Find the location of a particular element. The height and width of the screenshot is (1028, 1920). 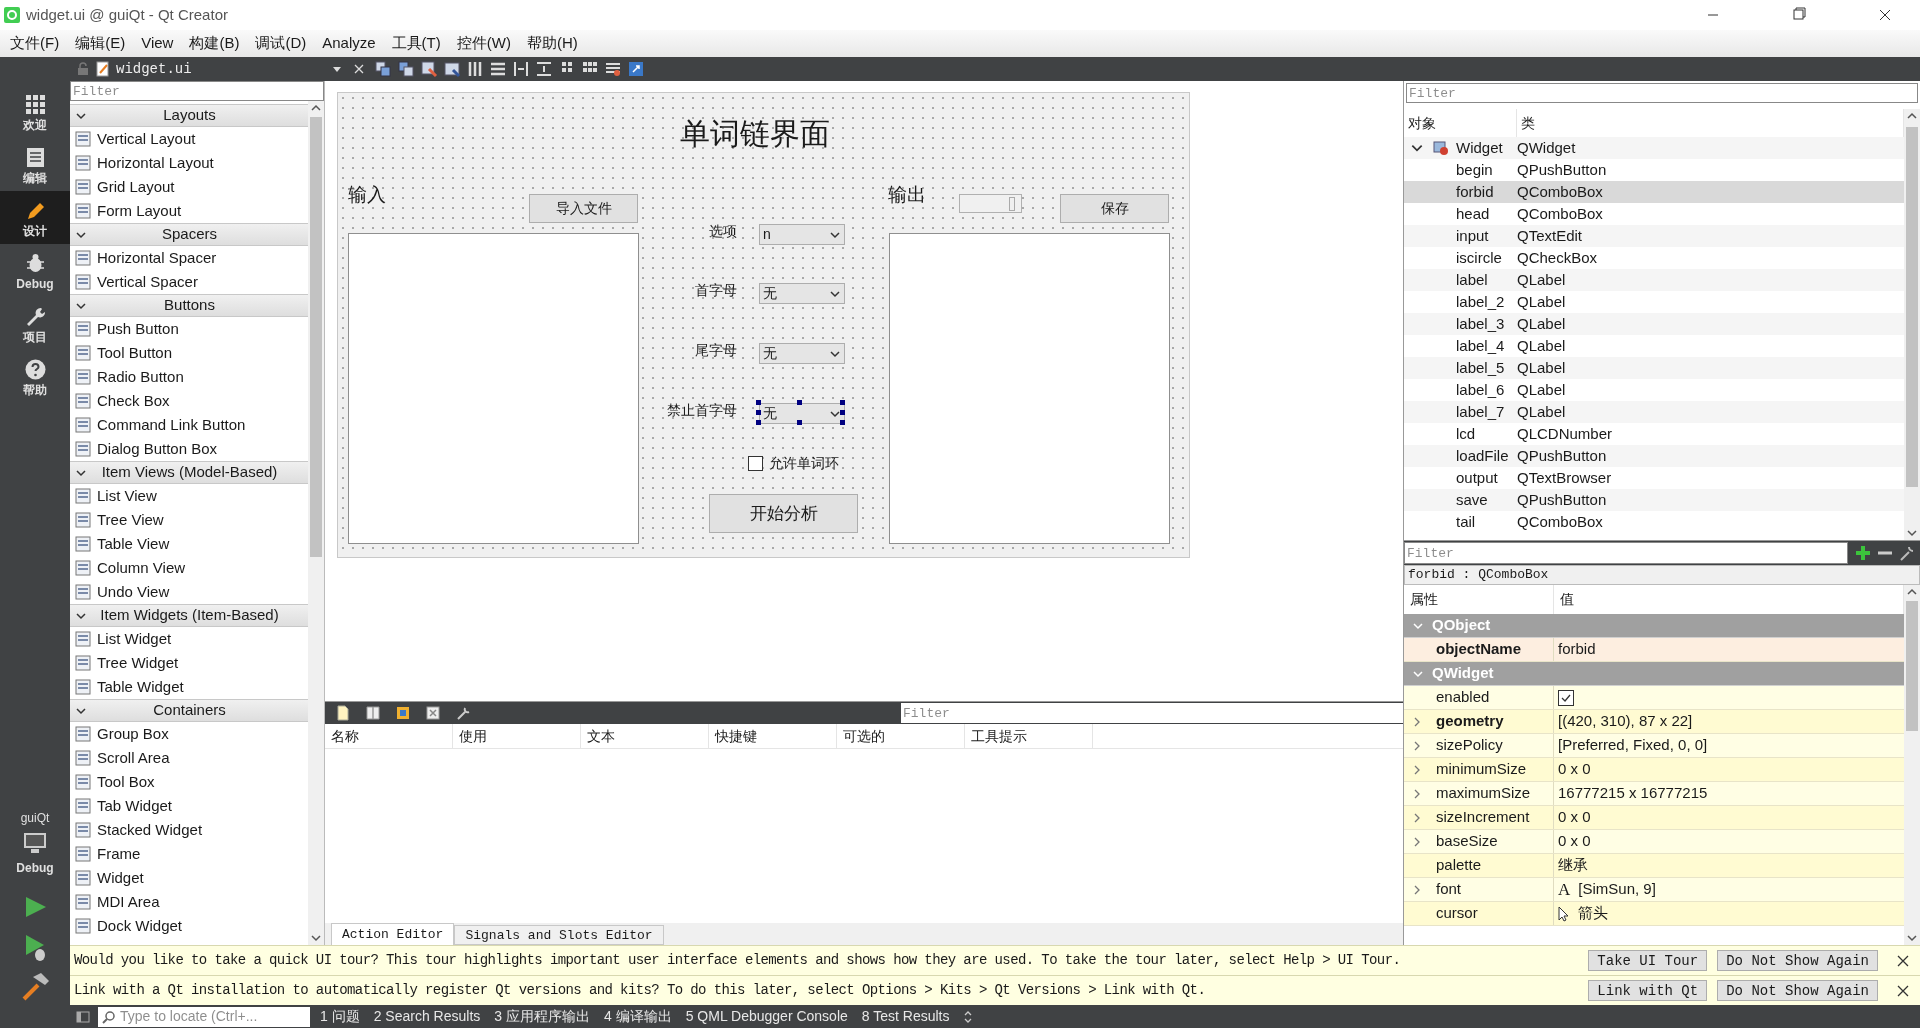

load-file-button: 导入文件 is located at coordinates (583, 208).